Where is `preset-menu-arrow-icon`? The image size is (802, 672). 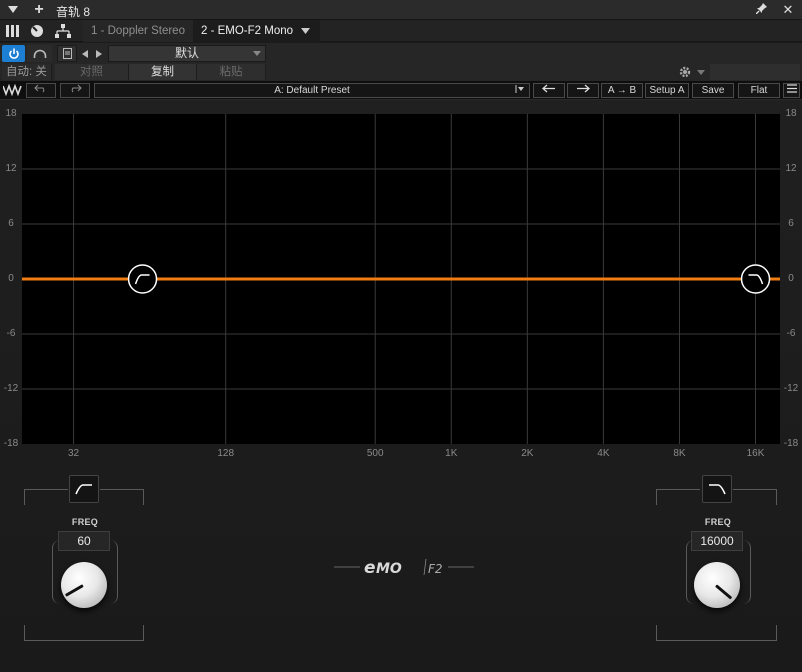 preset-menu-arrow-icon is located at coordinates (520, 91).